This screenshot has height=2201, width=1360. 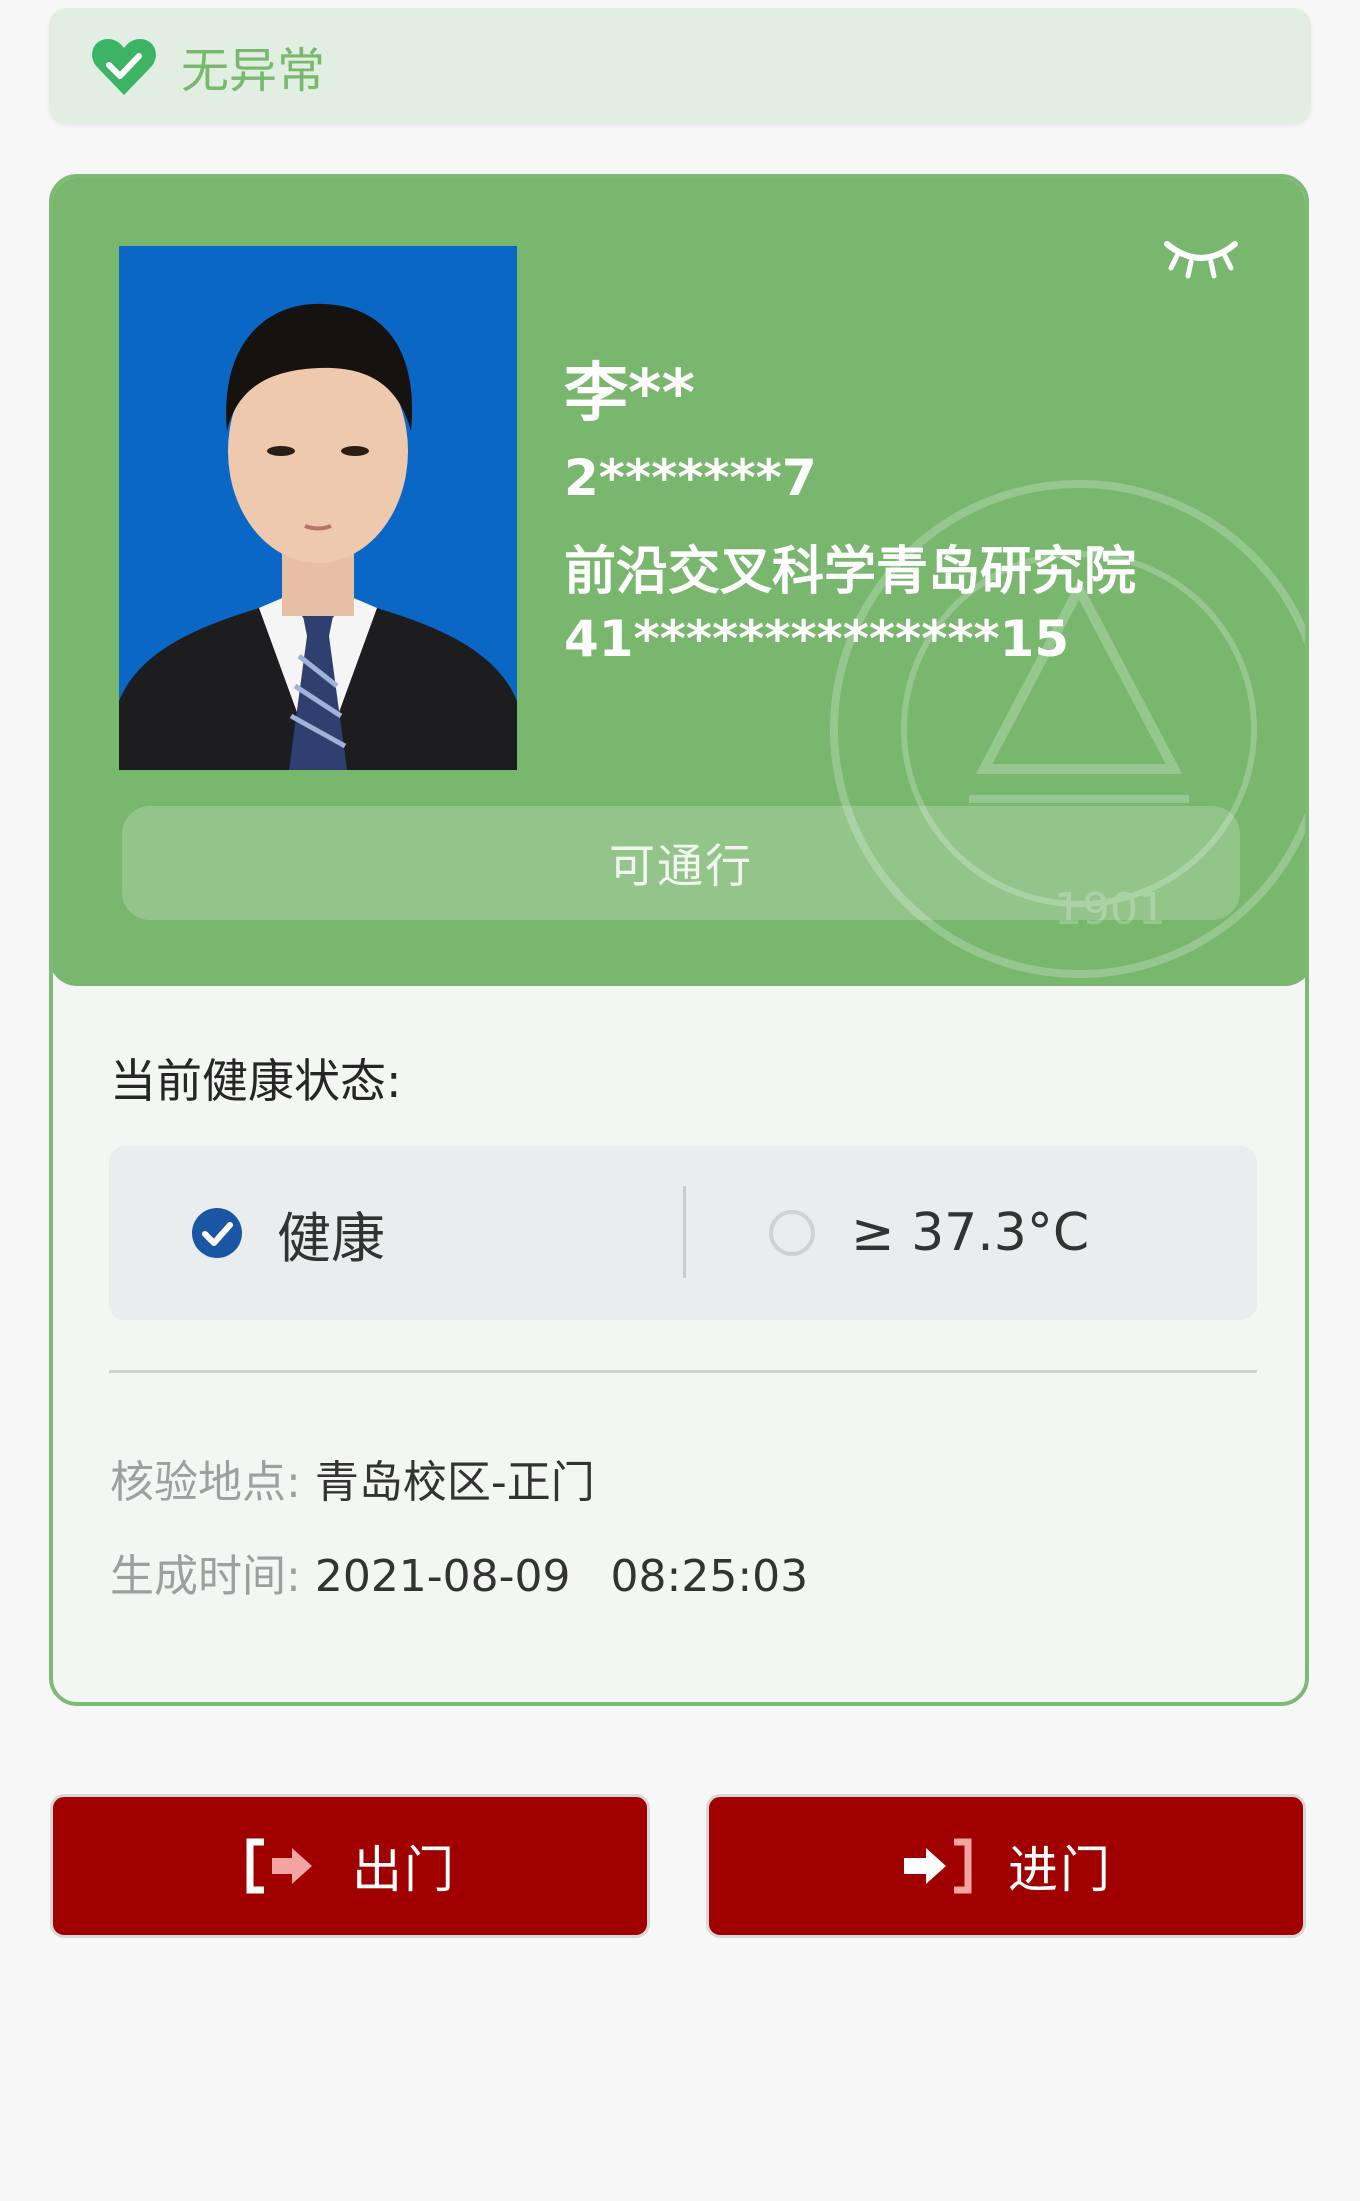 What do you see at coordinates (817, 639) in the screenshot?
I see `id-number: 41**************15` at bounding box center [817, 639].